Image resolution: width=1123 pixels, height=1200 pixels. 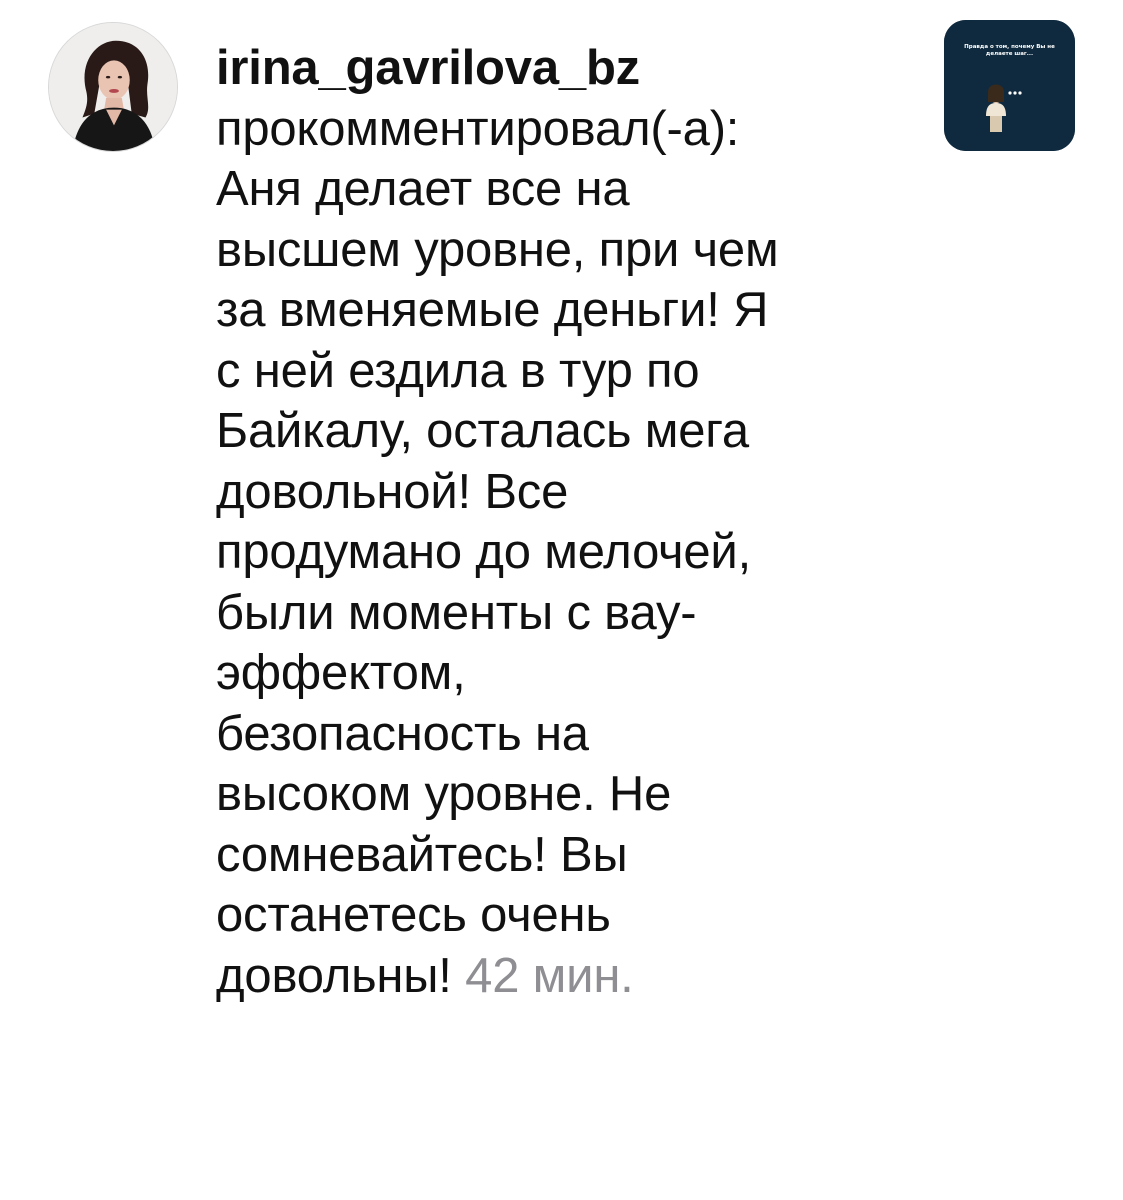 What do you see at coordinates (492, 310) in the screenshot?
I see `comment-line: за вменяемые деньги! Я` at bounding box center [492, 310].